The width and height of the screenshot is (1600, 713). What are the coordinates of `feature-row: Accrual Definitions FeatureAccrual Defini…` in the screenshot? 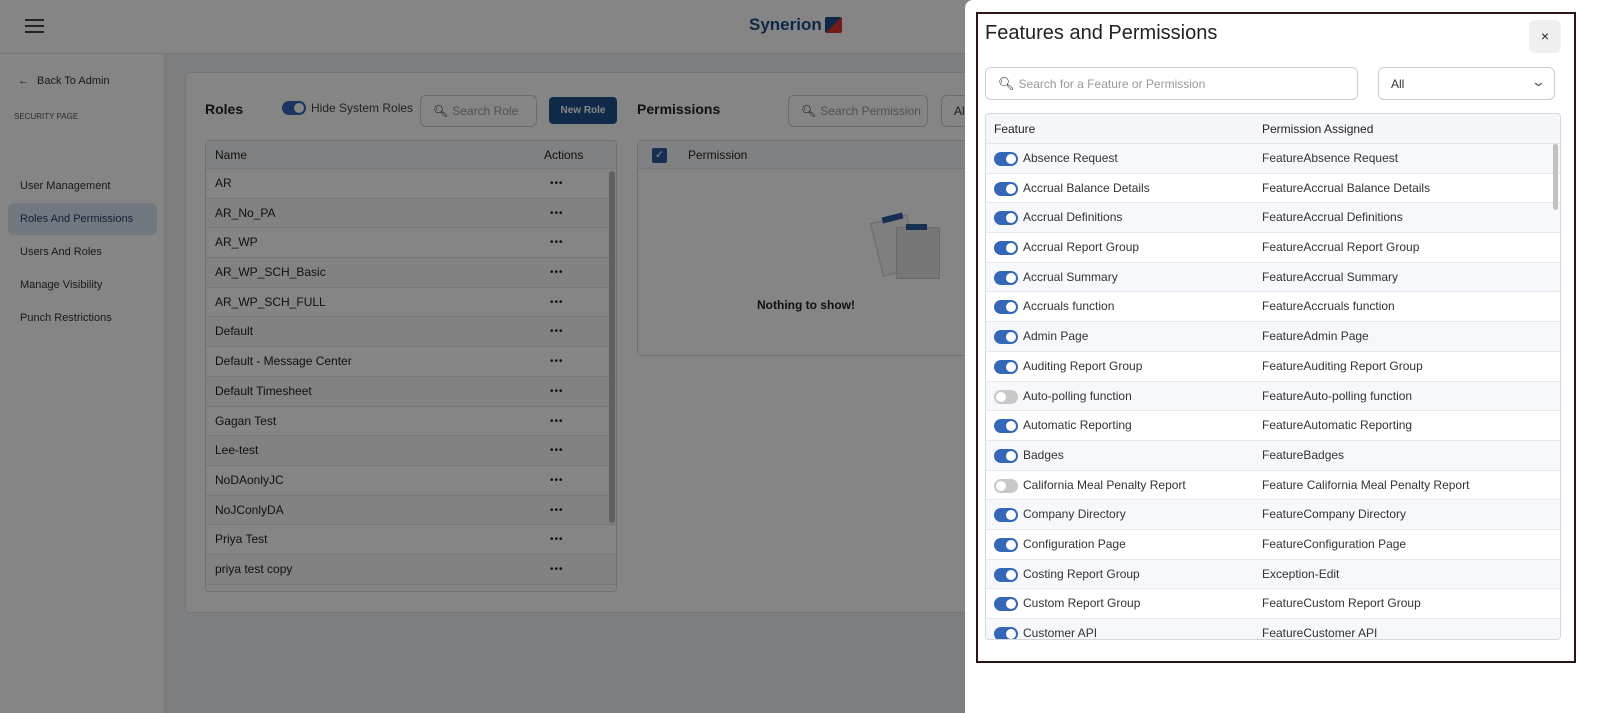 It's located at (1273, 218).